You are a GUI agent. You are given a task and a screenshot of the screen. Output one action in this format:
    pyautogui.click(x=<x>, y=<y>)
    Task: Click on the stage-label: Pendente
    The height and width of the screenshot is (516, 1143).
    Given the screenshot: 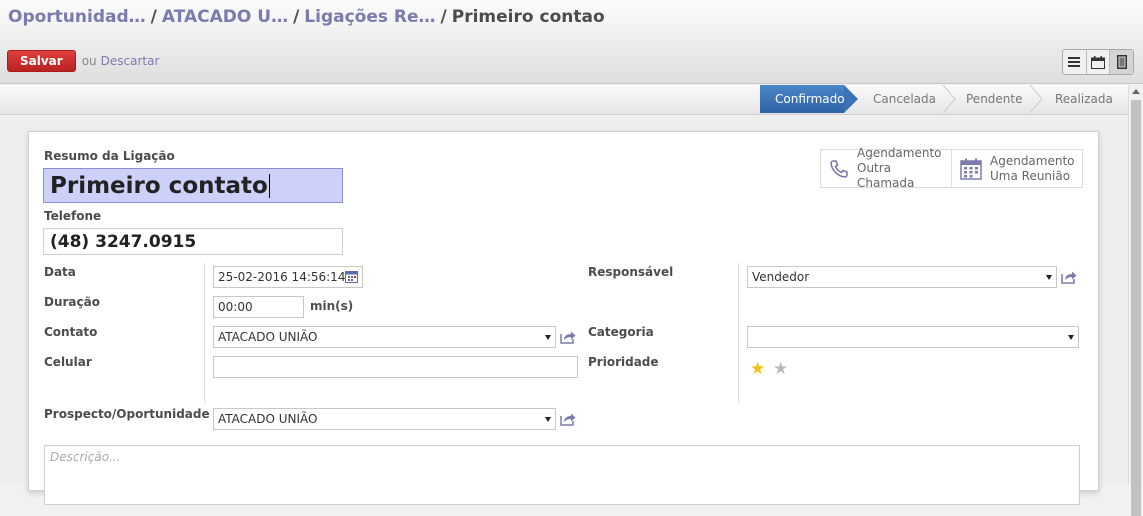 What is the action you would take?
    pyautogui.click(x=994, y=99)
    